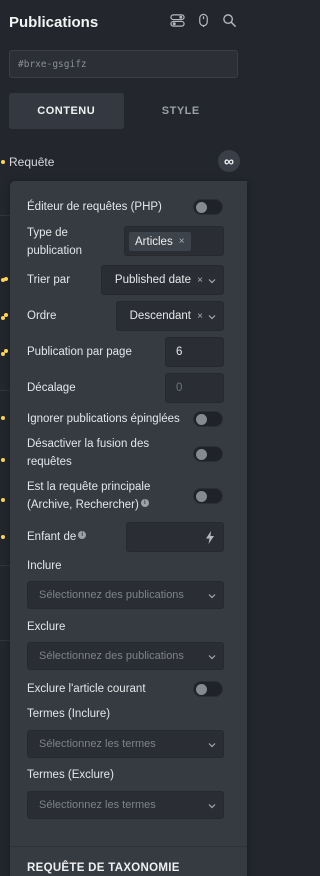  Describe the element at coordinates (179, 388) in the screenshot. I see `offset-placeholder: 0` at that location.